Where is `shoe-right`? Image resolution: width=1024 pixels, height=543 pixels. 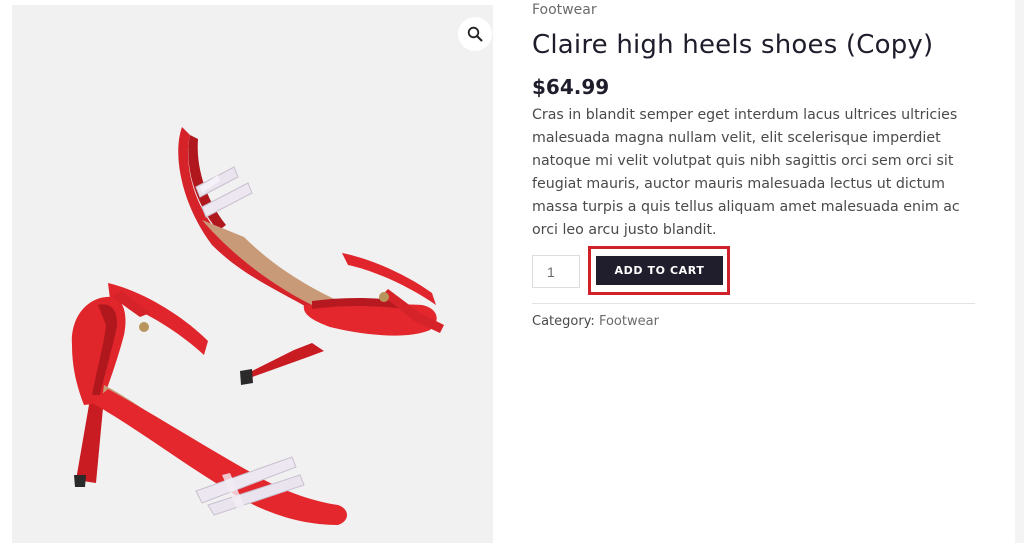 shoe-right is located at coordinates (311, 256).